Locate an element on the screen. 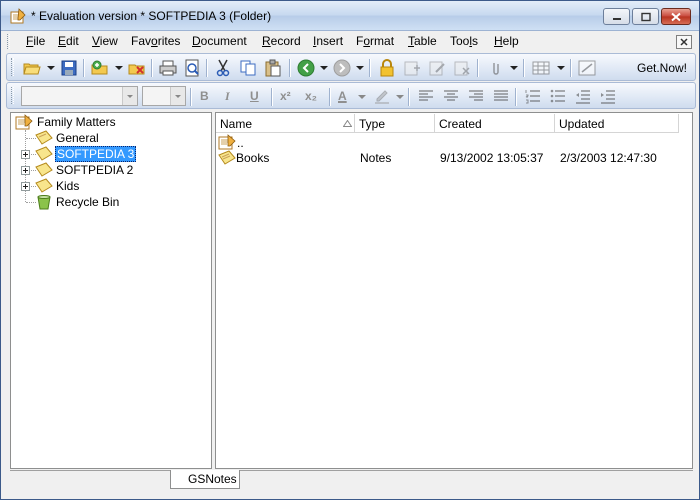 Image resolution: width=700 pixels, height=500 pixels. italic-button: I is located at coordinates (227, 96).